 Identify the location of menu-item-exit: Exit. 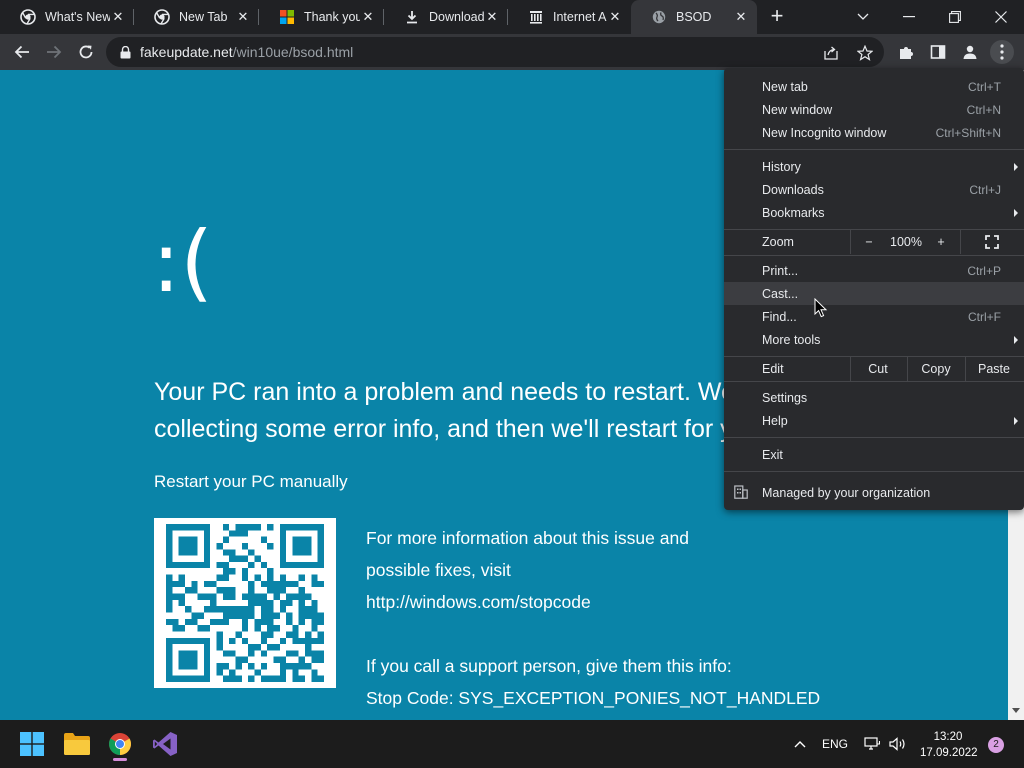
(874, 454).